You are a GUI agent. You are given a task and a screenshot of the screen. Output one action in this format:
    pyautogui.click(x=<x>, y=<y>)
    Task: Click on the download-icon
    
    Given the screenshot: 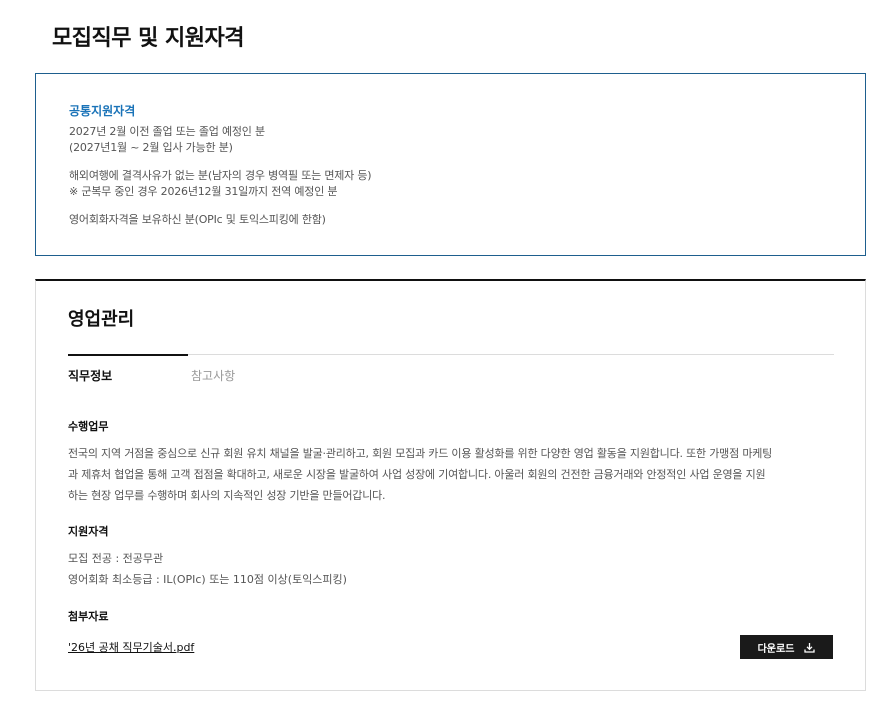 What is the action you would take?
    pyautogui.click(x=810, y=647)
    